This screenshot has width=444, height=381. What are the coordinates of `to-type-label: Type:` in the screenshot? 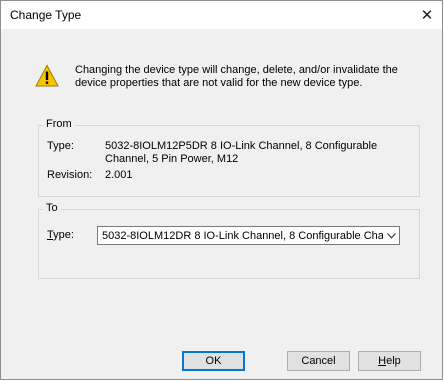 It's located at (60, 235).